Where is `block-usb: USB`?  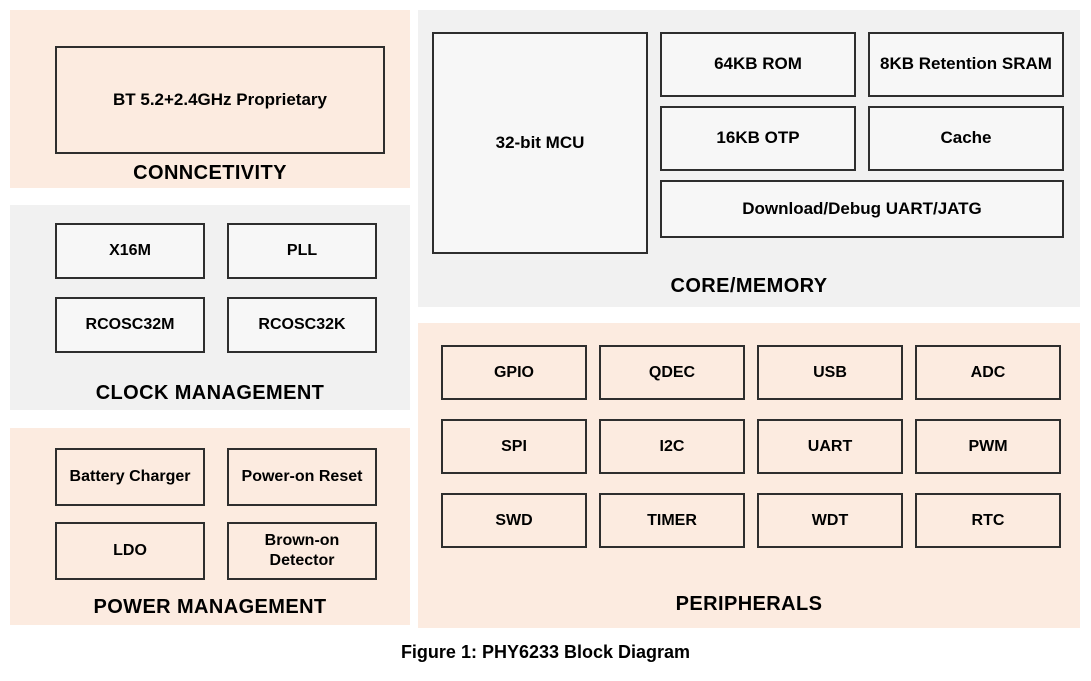 block-usb: USB is located at coordinates (830, 372).